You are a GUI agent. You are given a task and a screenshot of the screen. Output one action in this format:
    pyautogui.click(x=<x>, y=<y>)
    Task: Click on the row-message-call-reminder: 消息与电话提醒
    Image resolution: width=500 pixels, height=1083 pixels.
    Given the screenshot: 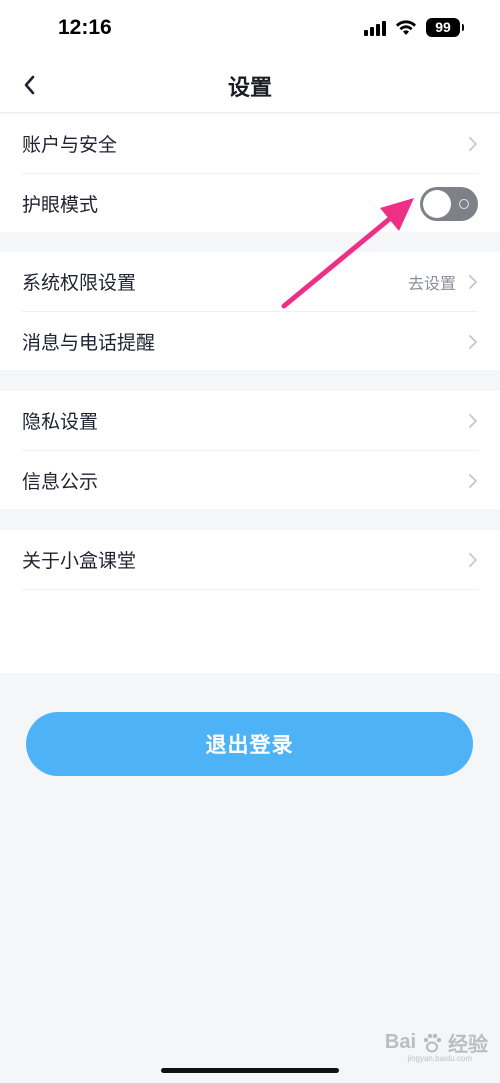 What is the action you would take?
    pyautogui.click(x=250, y=340)
    